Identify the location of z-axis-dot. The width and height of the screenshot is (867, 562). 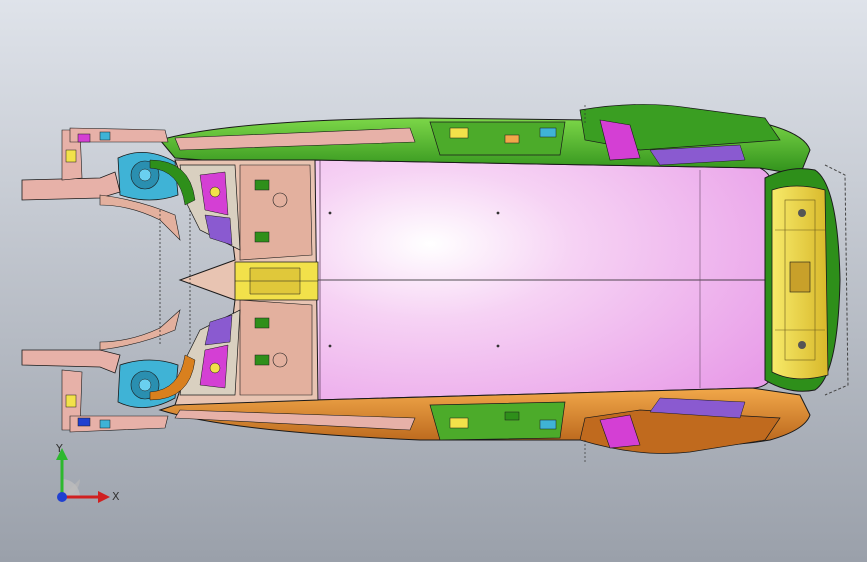
(62, 497).